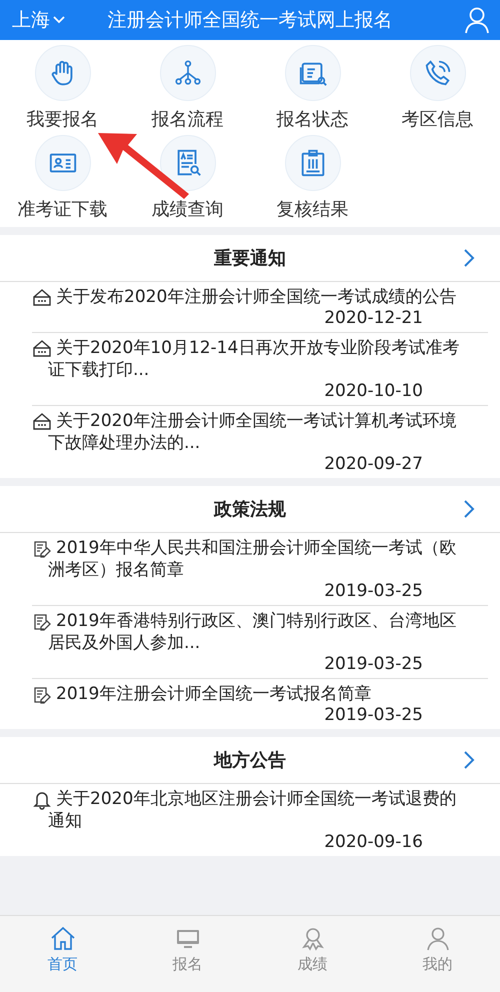  I want to click on bell-icon, so click(42, 800).